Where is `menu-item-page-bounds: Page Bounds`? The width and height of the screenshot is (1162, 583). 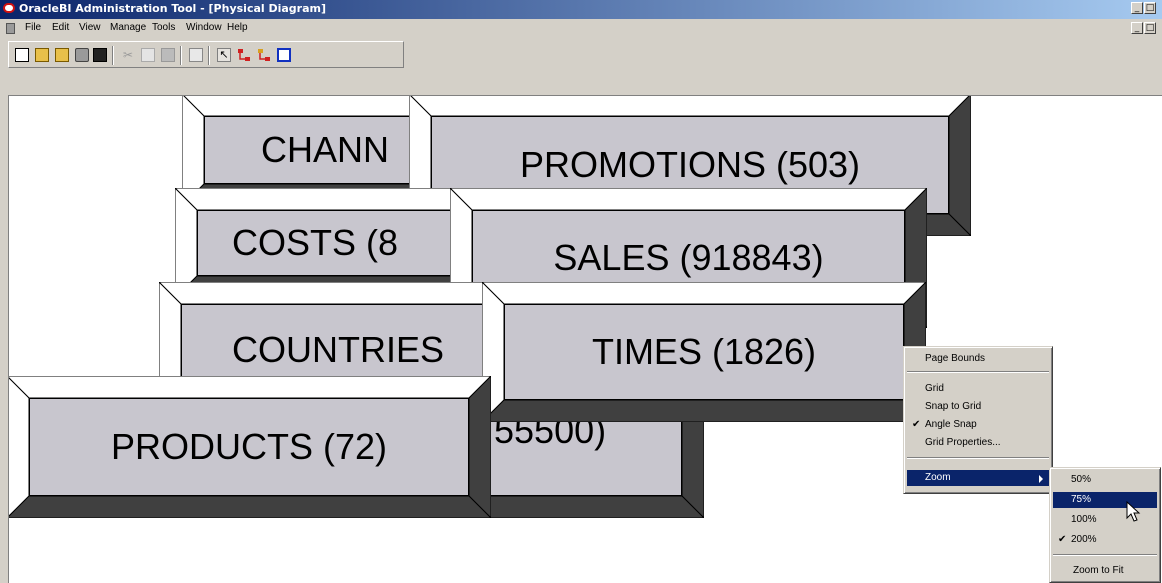
menu-item-page-bounds: Page Bounds is located at coordinates (978, 359).